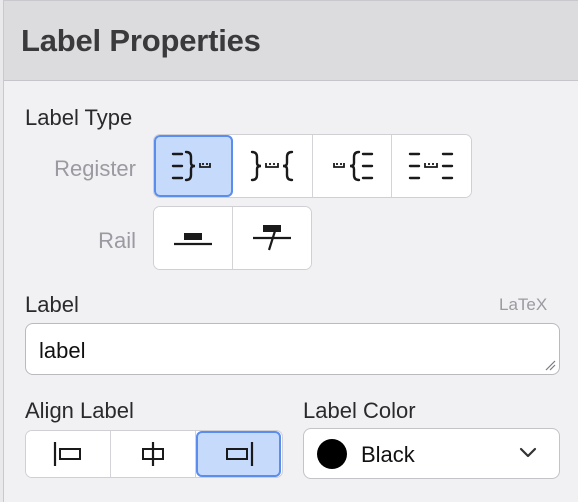  Describe the element at coordinates (550, 365) in the screenshot. I see `resize-grip-icon` at that location.